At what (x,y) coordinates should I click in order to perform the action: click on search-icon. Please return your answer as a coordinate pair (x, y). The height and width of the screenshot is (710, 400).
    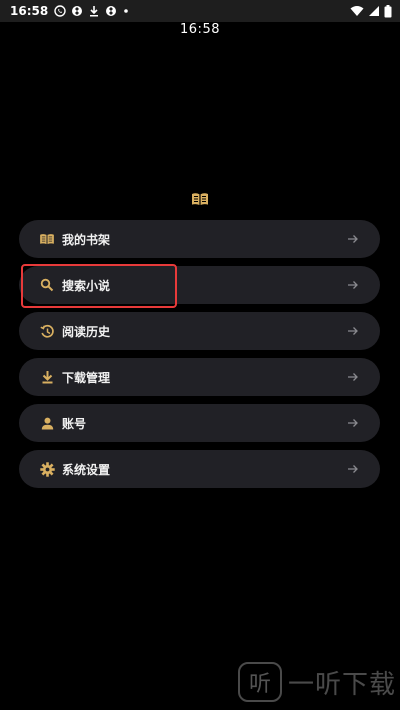
    Looking at the image, I should click on (47, 285).